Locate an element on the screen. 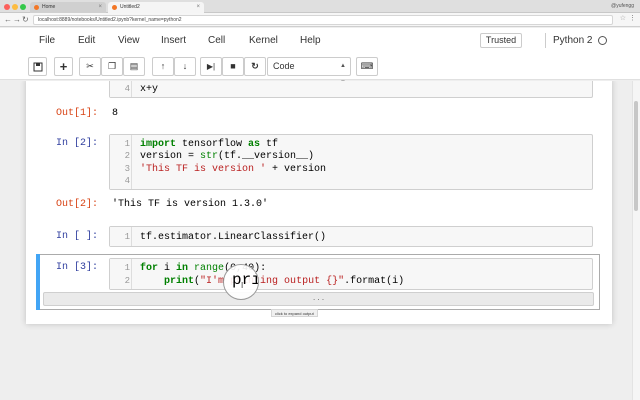 The image size is (640, 400). output-1: 8 is located at coordinates (115, 113).